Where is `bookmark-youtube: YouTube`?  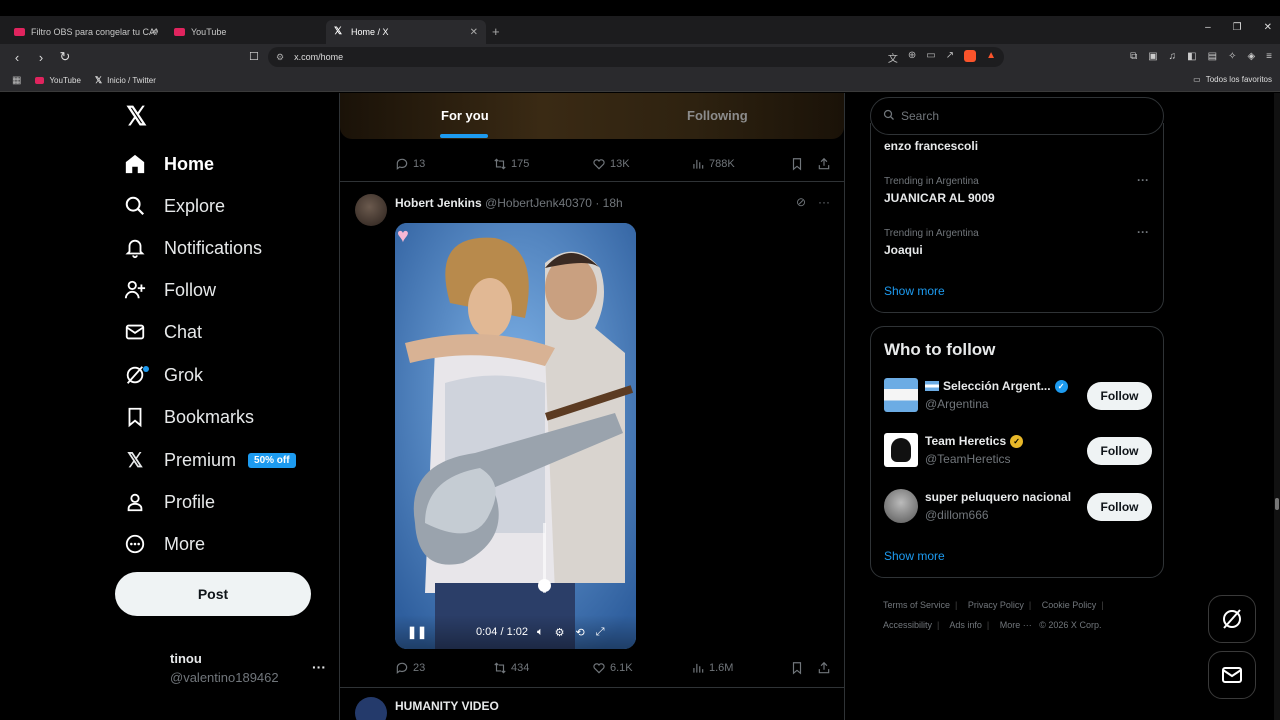 bookmark-youtube: YouTube is located at coordinates (58, 80).